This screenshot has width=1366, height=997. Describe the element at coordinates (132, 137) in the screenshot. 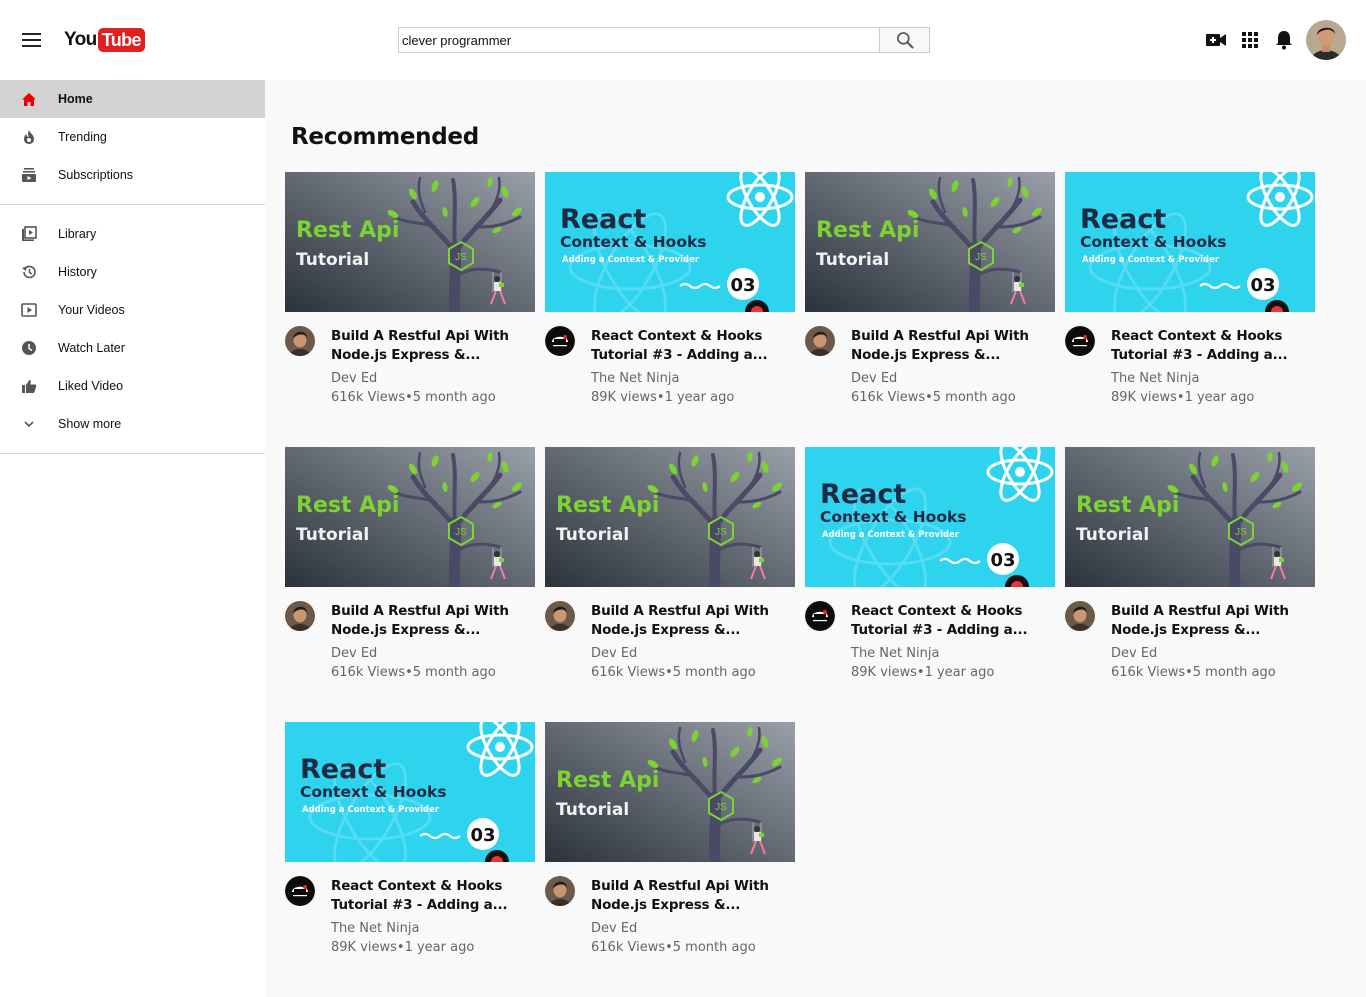

I see `sidebar-item-trending: Trending` at that location.